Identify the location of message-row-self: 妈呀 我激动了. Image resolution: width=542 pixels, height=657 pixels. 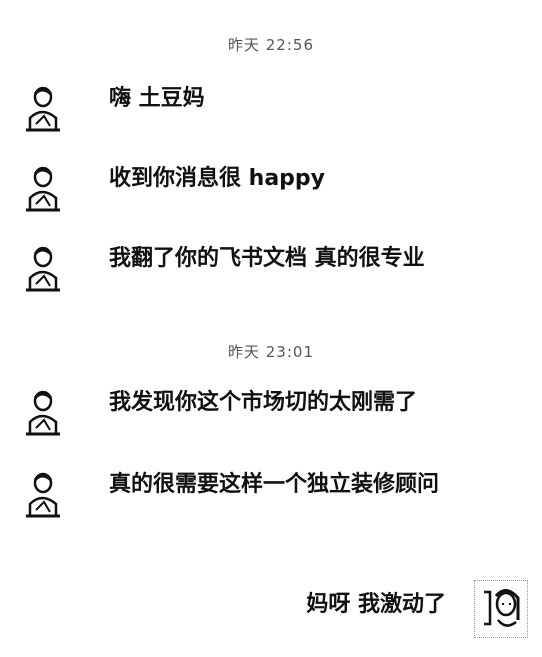
(417, 609).